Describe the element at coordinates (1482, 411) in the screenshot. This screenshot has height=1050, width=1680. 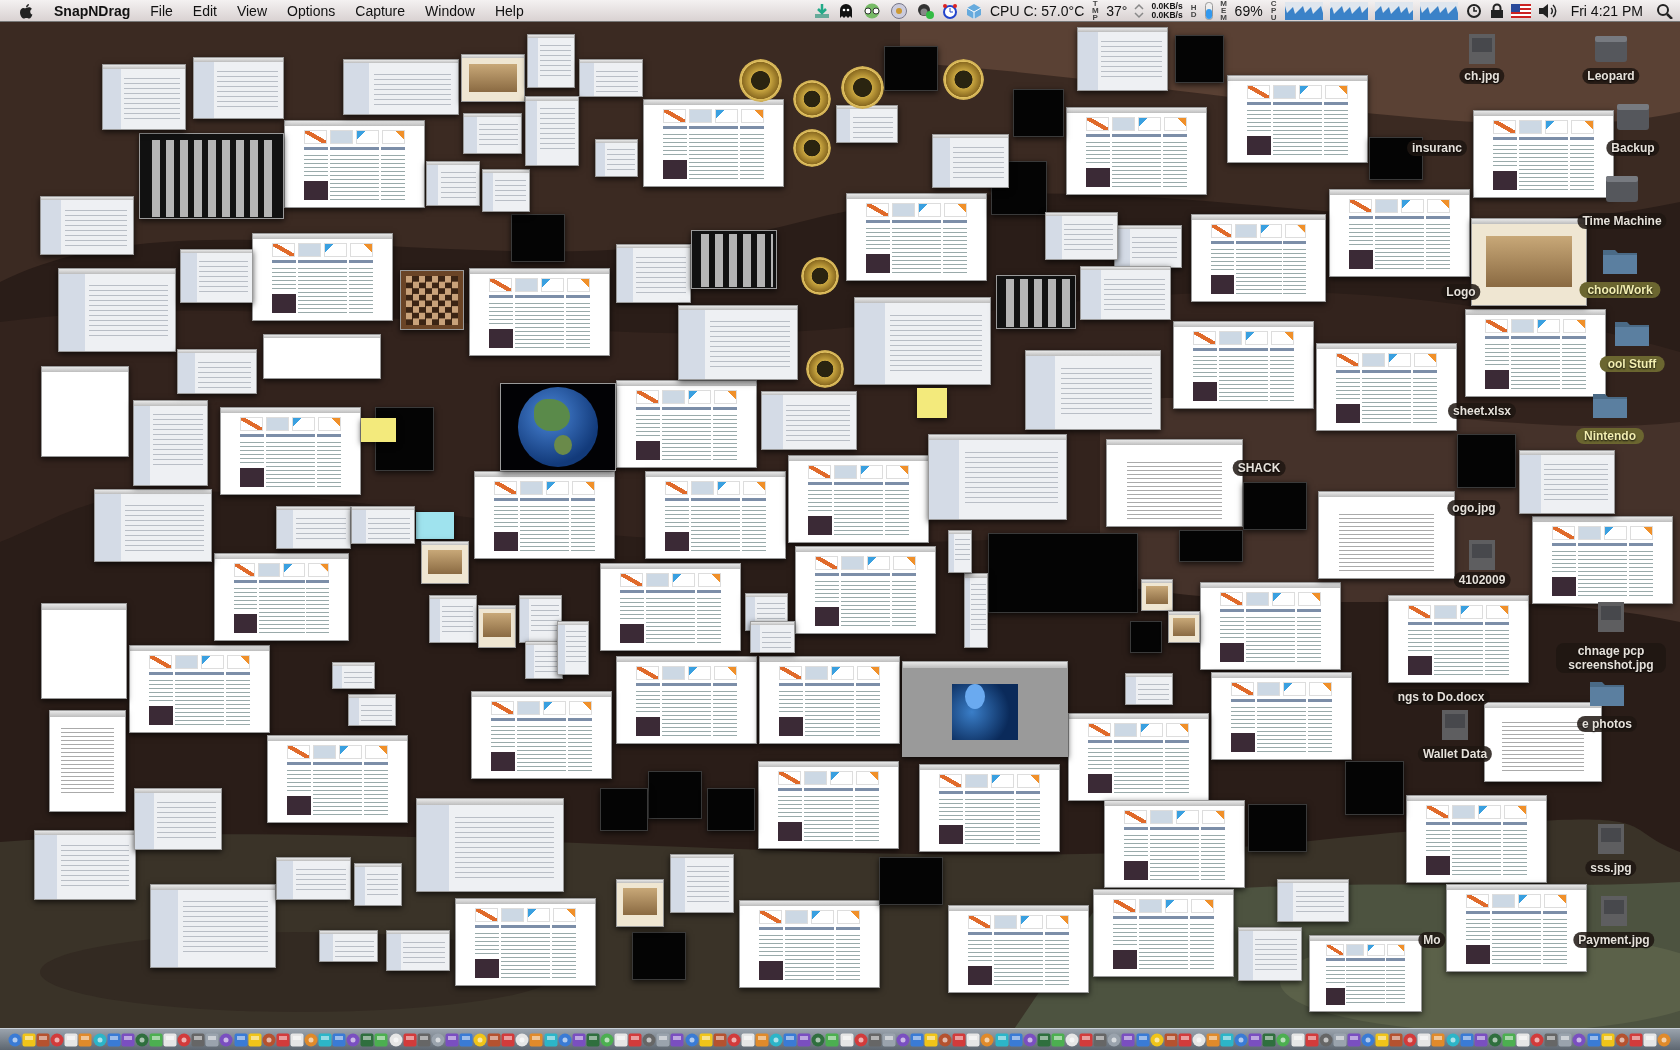
I see `icon-label: sheet.xlsx` at that location.